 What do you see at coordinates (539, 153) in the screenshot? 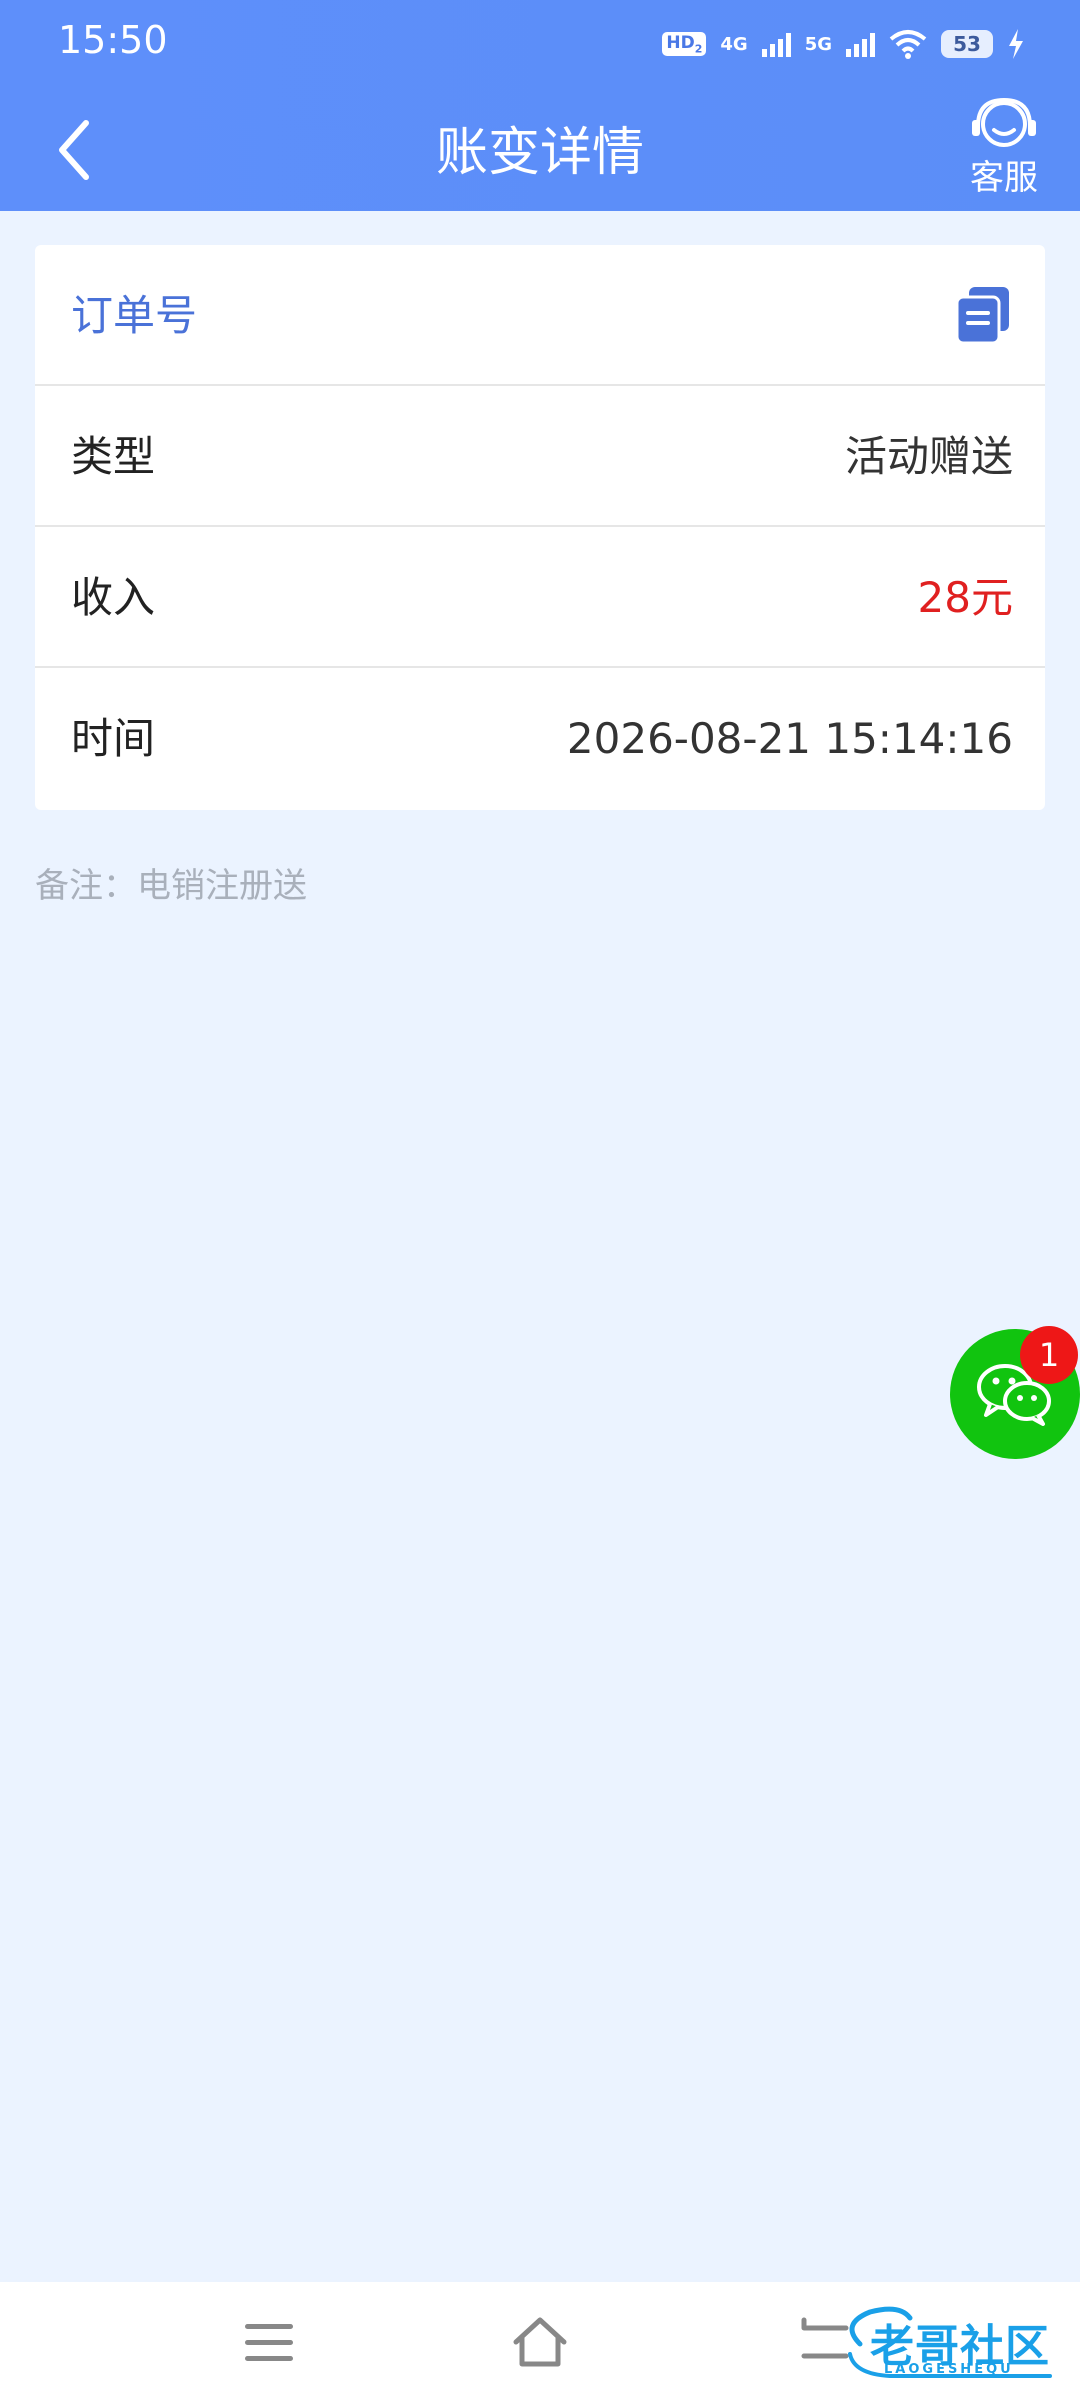
I see `page-title: 账变详情` at bounding box center [539, 153].